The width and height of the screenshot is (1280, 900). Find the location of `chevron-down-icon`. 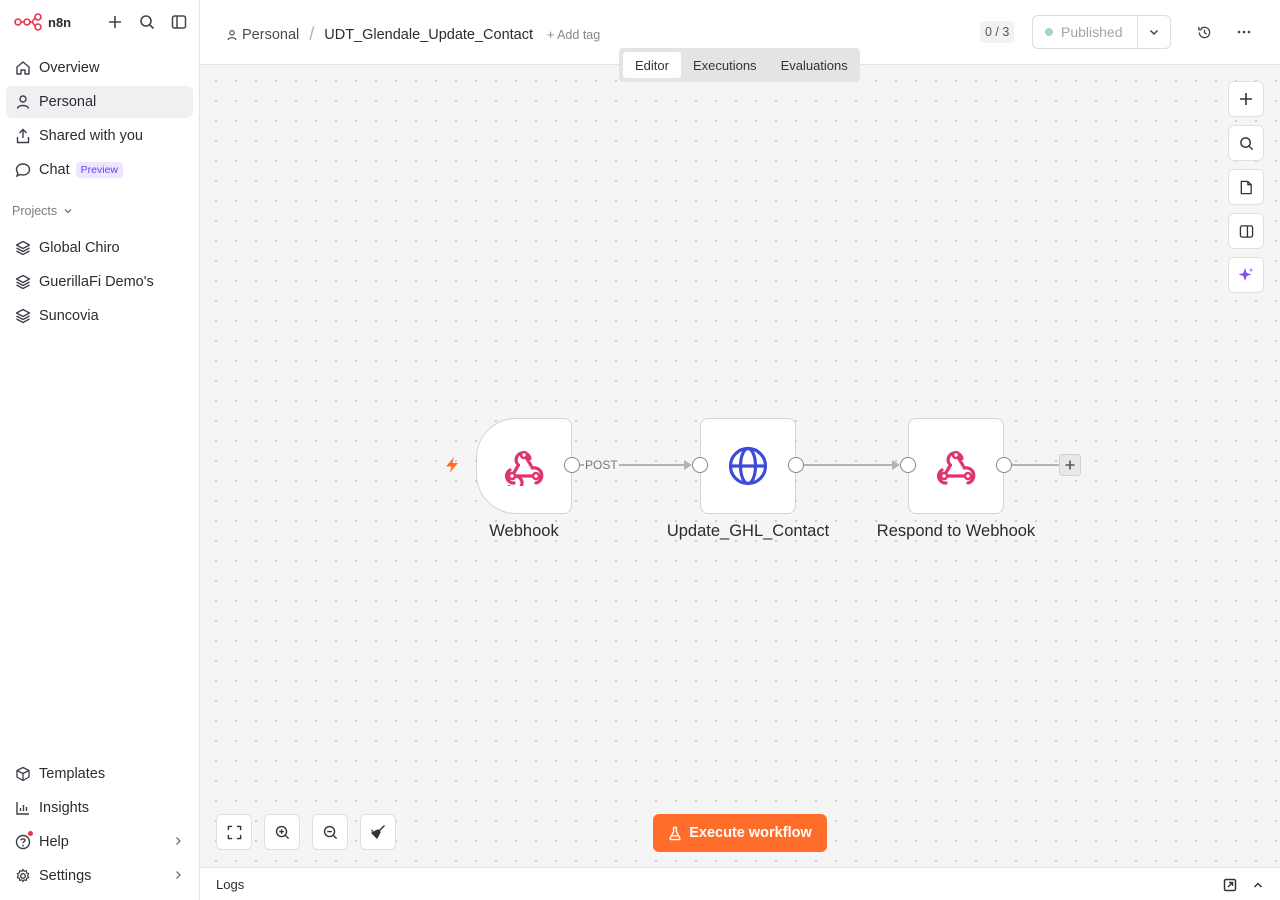

chevron-down-icon is located at coordinates (68, 211).